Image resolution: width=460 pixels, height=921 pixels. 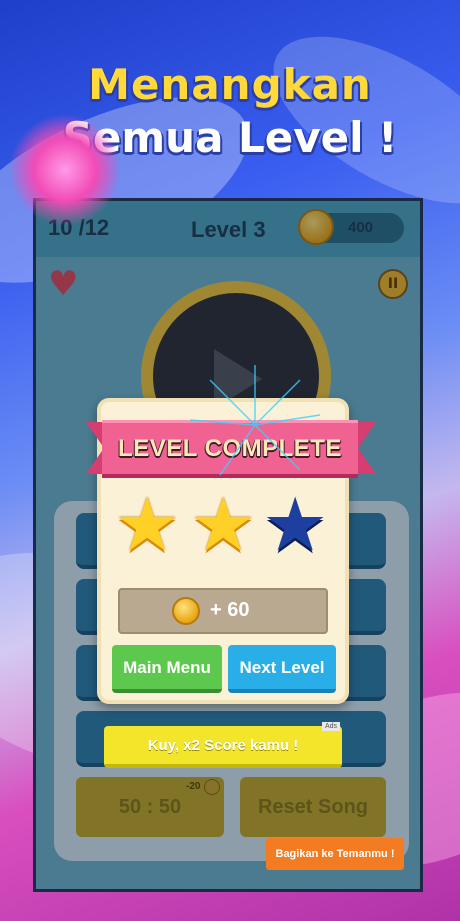 What do you see at coordinates (331, 726) in the screenshot?
I see `ads-badge: Ads` at bounding box center [331, 726].